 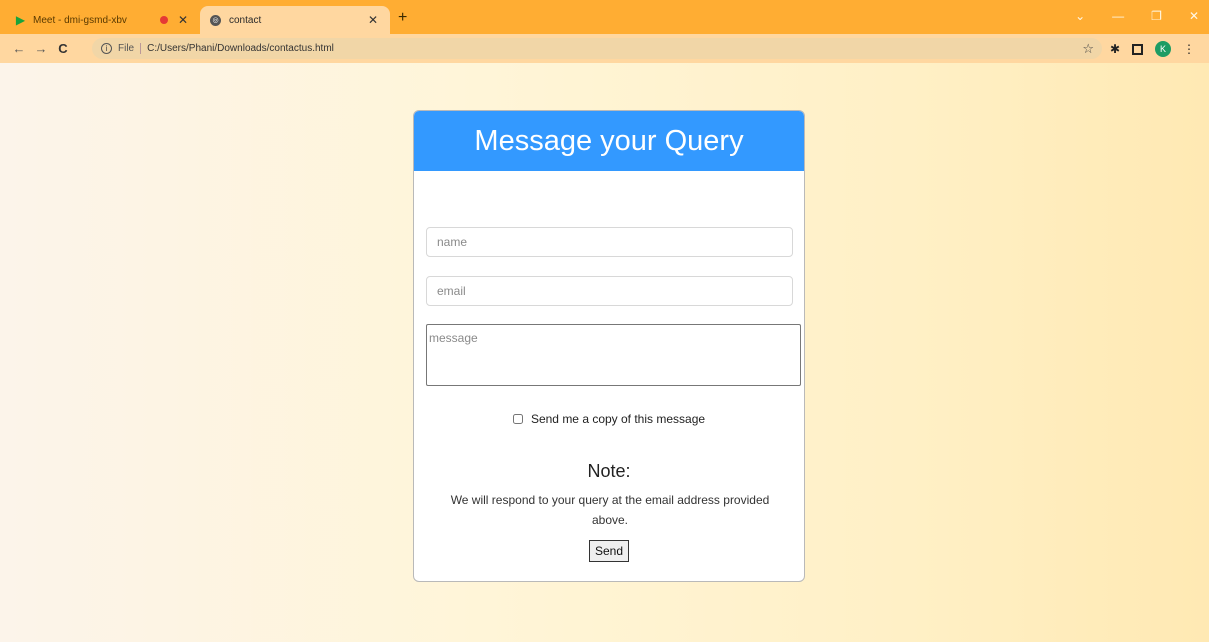 I want to click on menu-icon: ⋮, so click(x=1189, y=49).